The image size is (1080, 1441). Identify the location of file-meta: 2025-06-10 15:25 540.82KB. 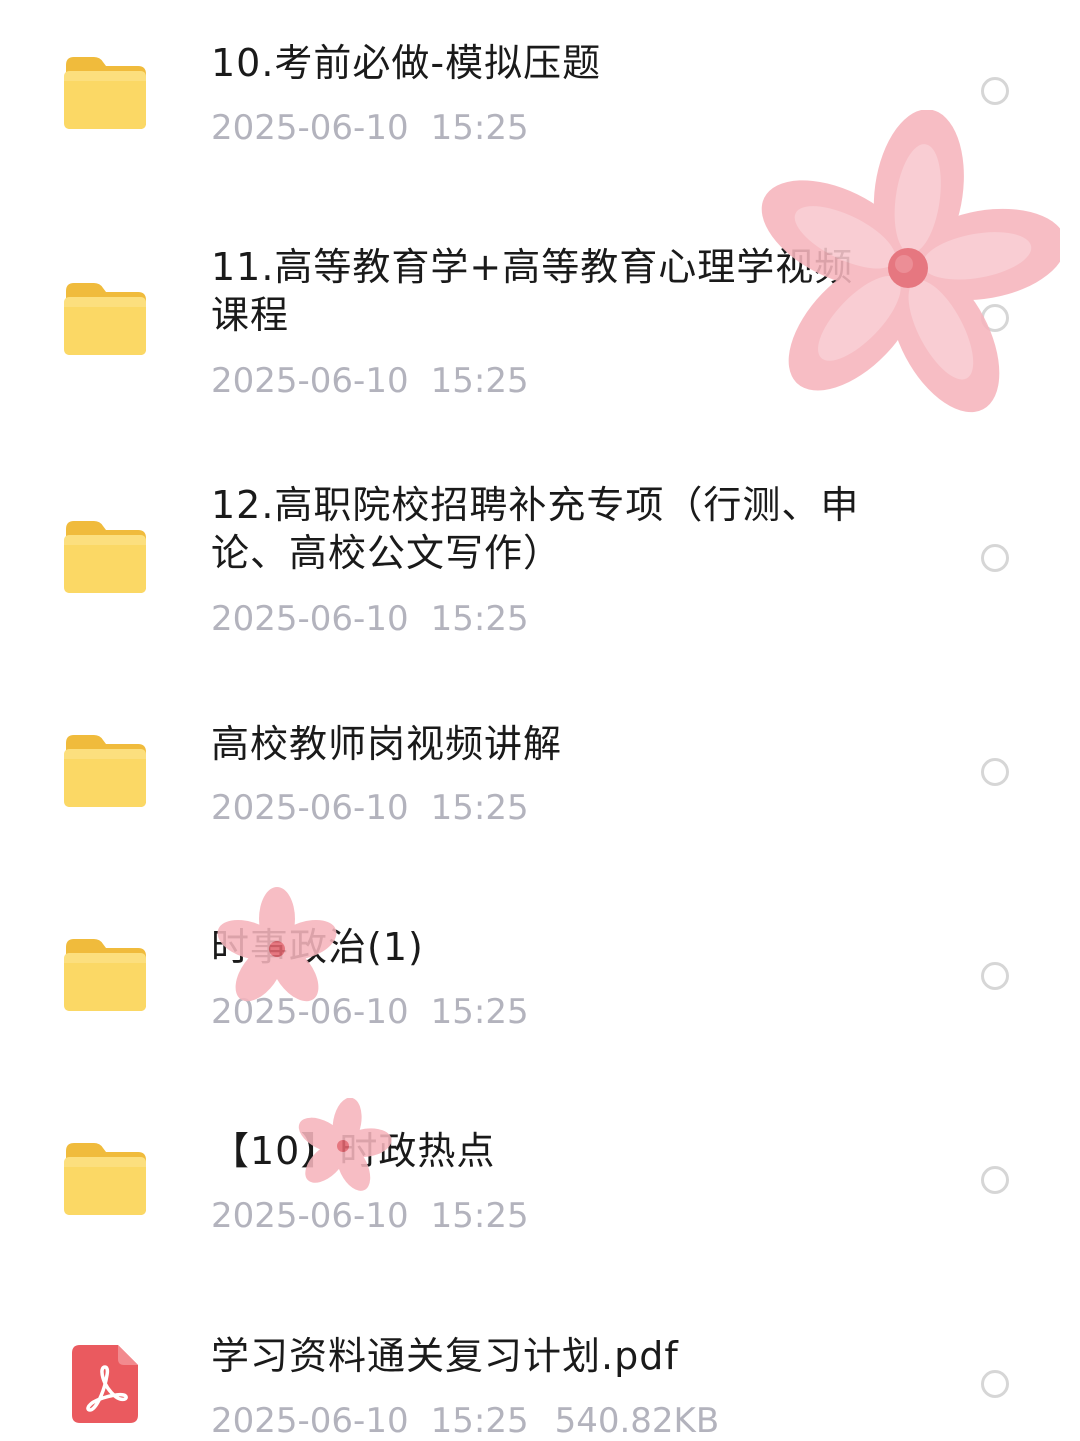
(465, 1421).